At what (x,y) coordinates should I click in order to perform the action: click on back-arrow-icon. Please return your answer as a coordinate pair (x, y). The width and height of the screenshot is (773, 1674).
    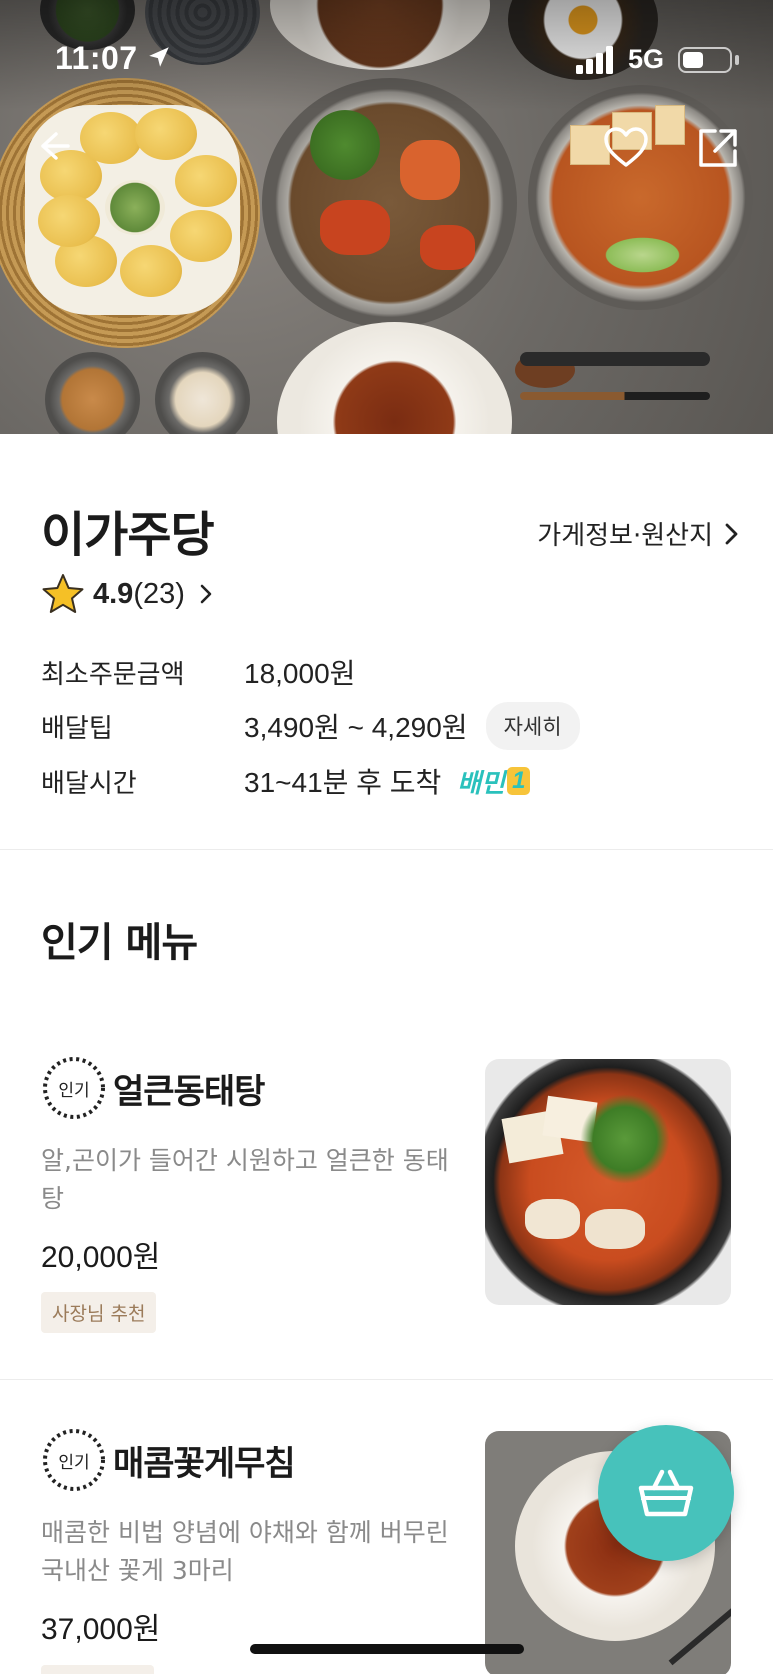
    Looking at the image, I should click on (55, 146).